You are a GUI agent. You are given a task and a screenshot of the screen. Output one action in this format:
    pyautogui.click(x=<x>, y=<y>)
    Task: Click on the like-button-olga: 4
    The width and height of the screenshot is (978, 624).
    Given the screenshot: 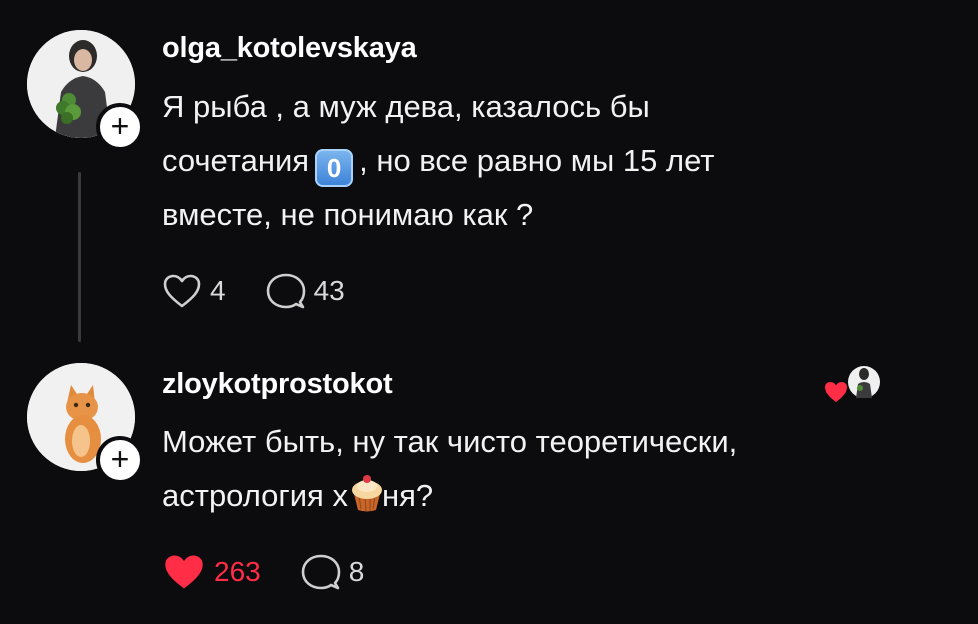 What is the action you would take?
    pyautogui.click(x=194, y=291)
    